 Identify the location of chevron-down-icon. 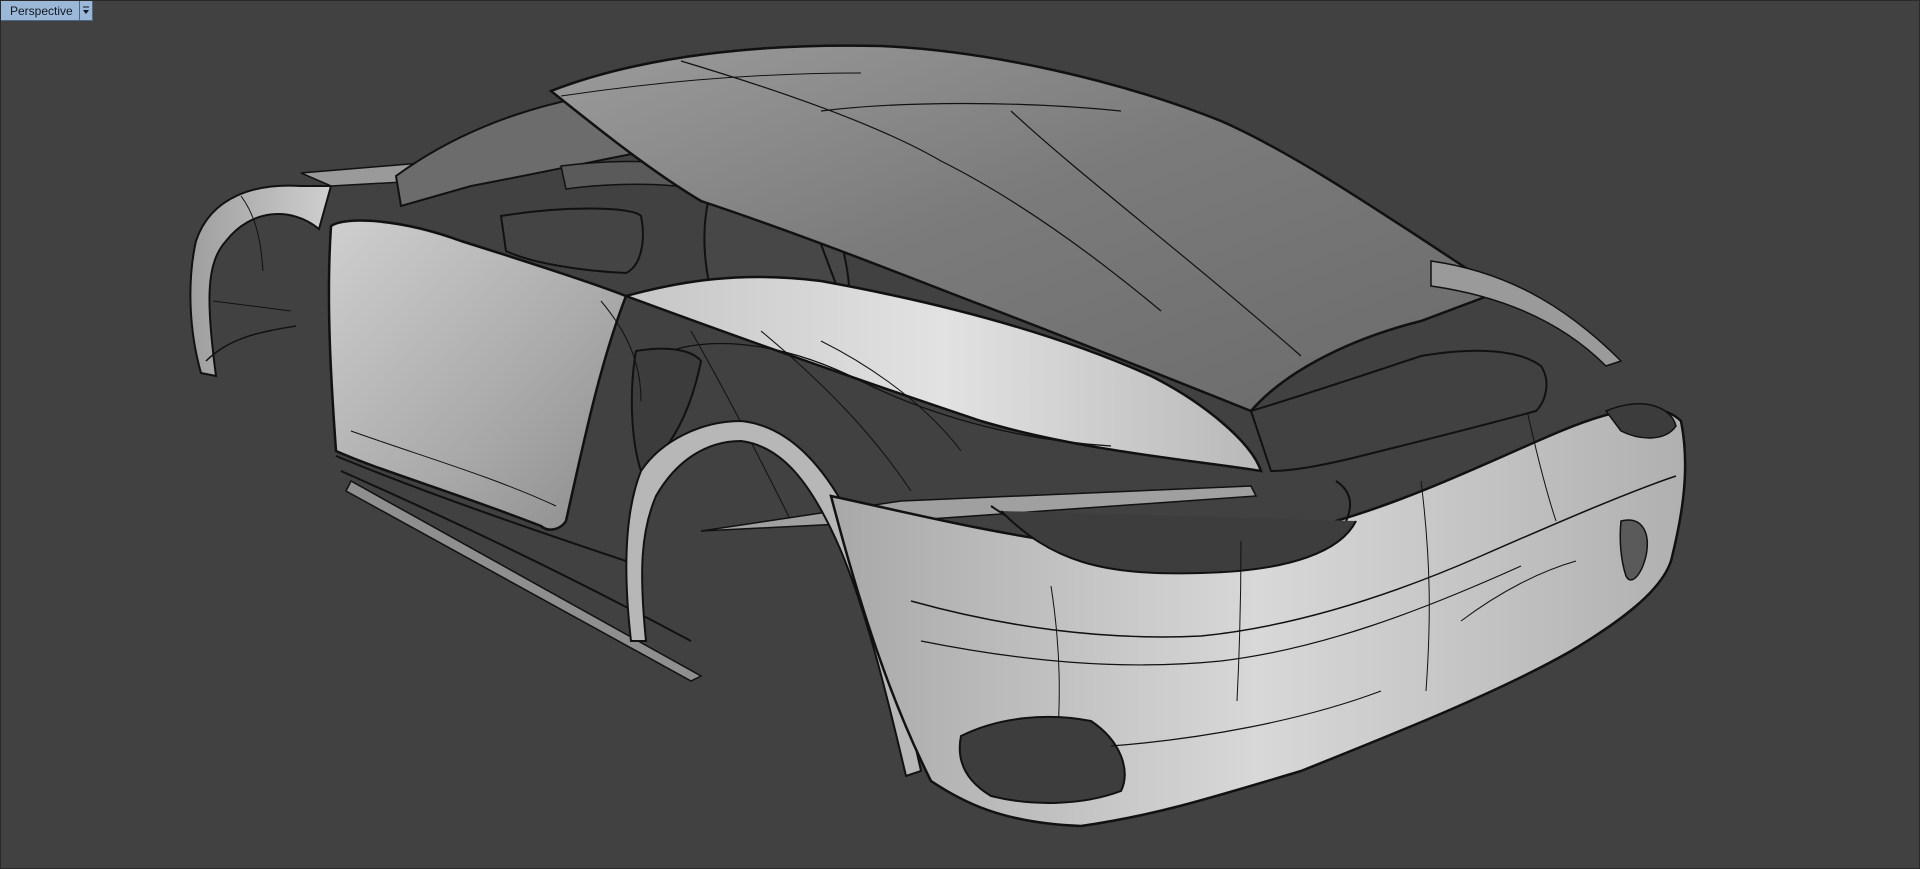
(85, 10).